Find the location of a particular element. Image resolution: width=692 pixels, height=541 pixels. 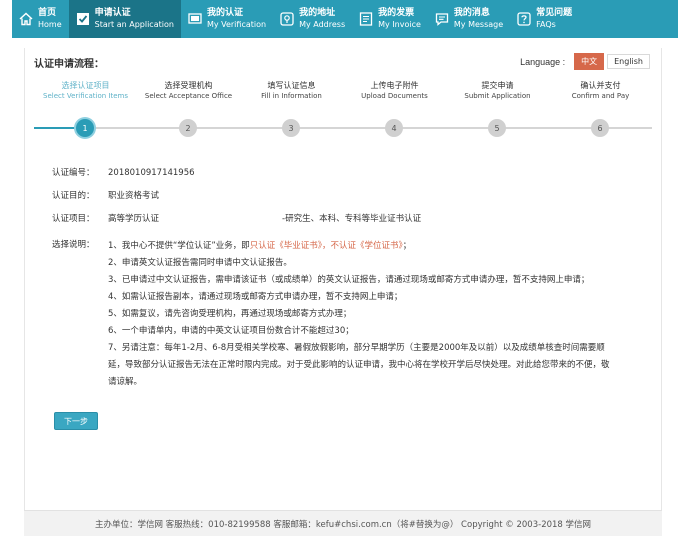

step-3: 填写认证信息 Fill in Information 3 is located at coordinates (291, 108).